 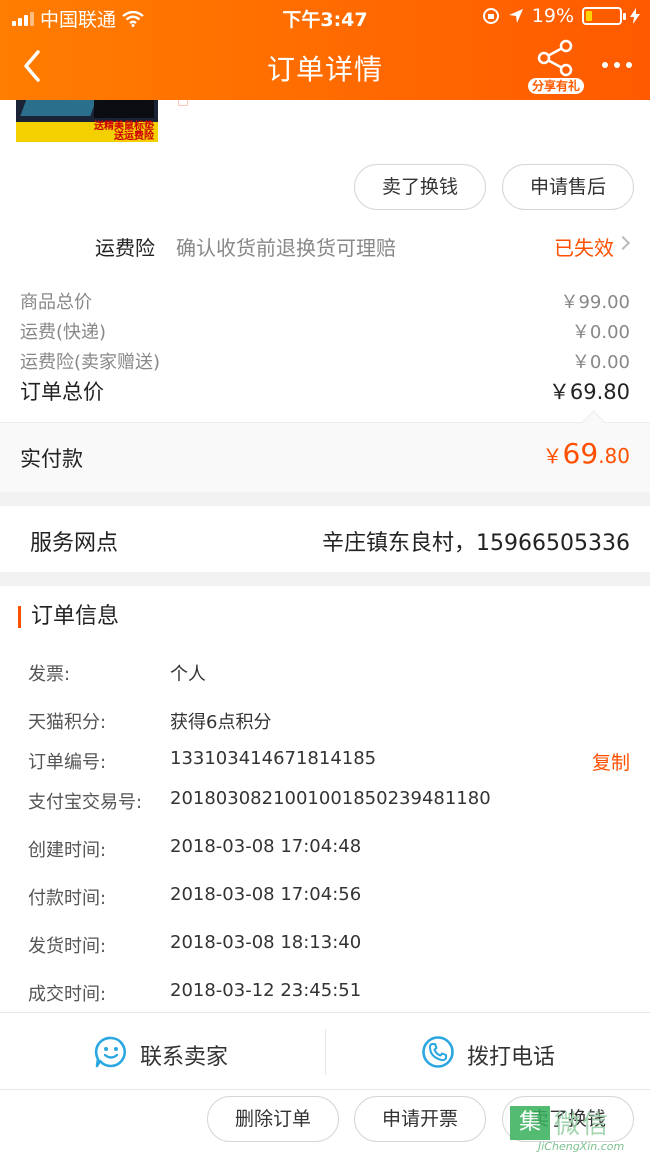 I want to click on order-total-value: ￥69.80, so click(x=589, y=392).